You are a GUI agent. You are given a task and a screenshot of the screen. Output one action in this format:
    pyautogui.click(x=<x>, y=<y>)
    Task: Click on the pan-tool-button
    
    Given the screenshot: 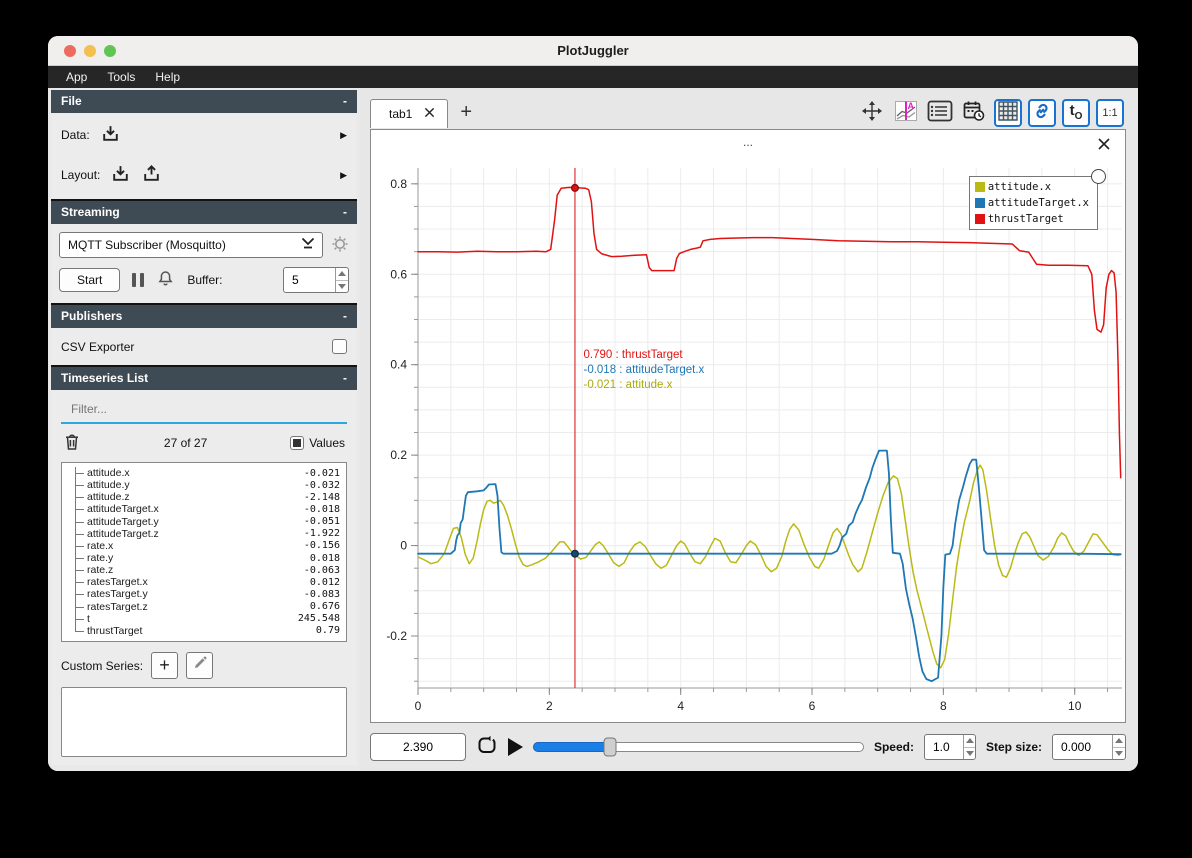 What is the action you would take?
    pyautogui.click(x=872, y=113)
    